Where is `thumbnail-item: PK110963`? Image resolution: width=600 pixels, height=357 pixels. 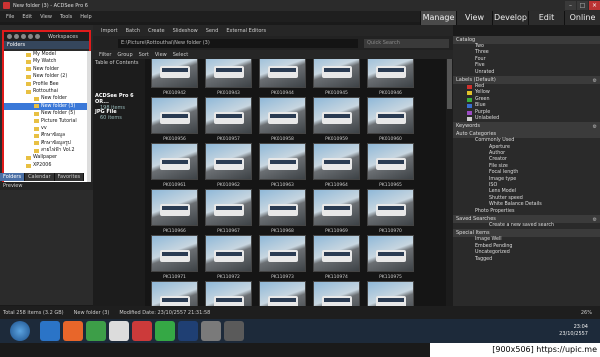 thumbnail-item: PK110963 is located at coordinates (282, 169).